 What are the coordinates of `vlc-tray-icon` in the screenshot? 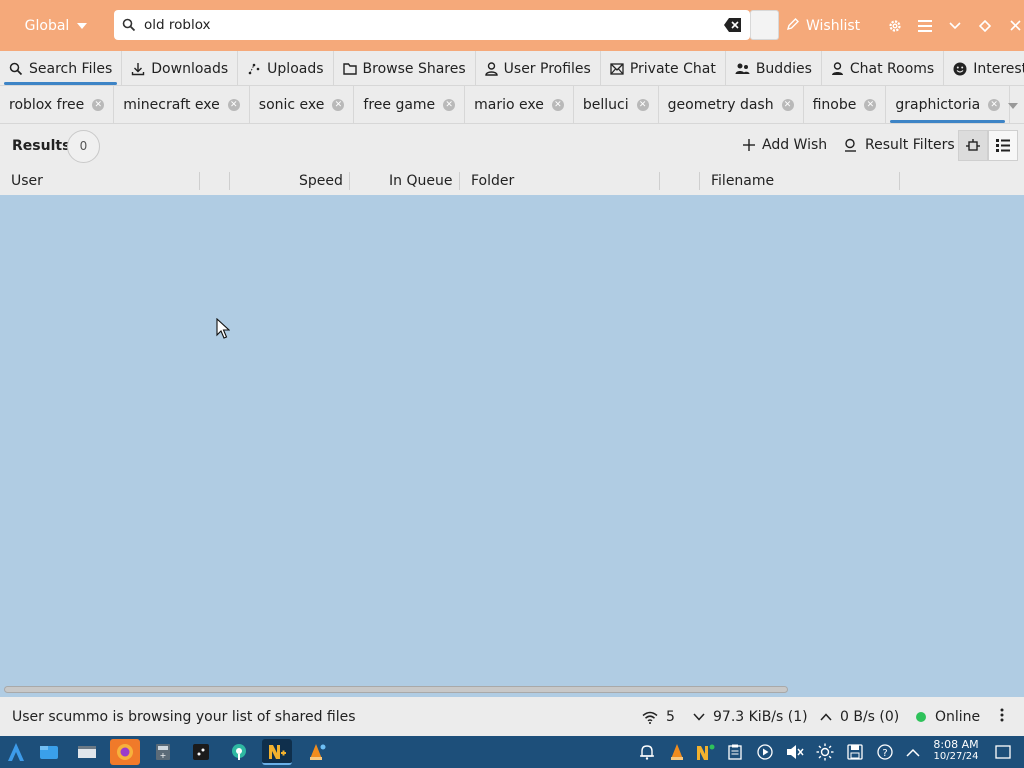 It's located at (677, 752).